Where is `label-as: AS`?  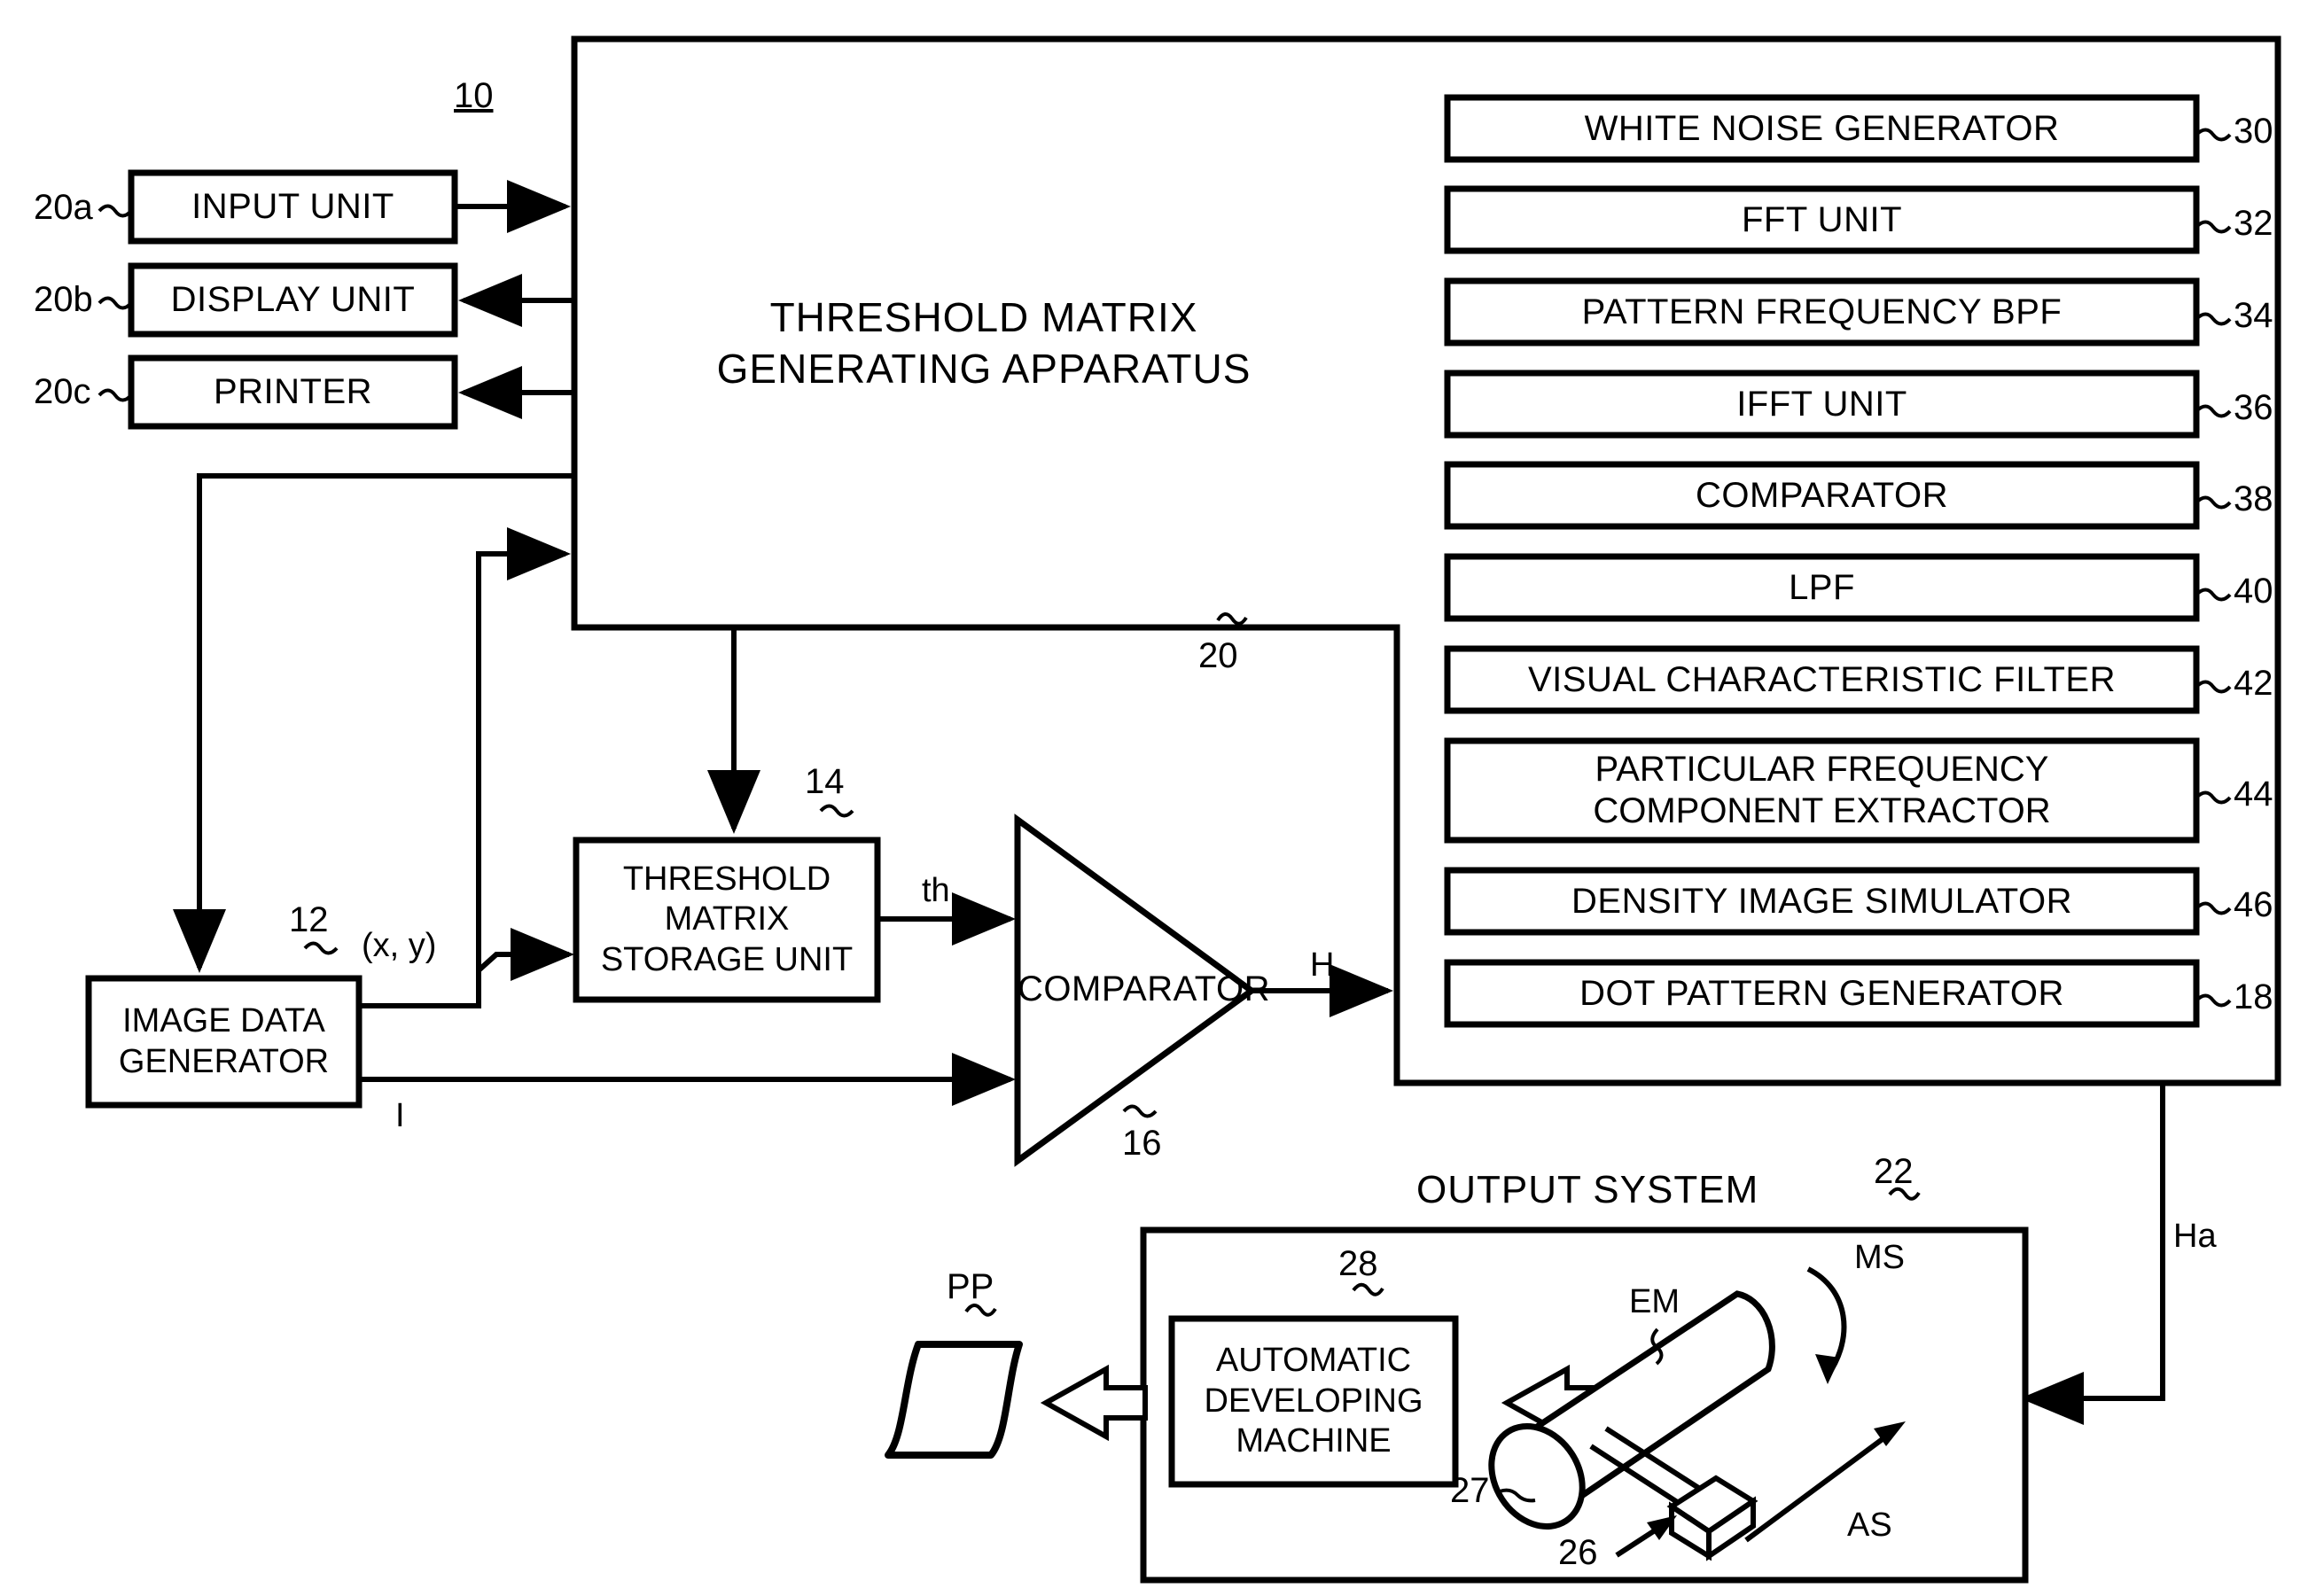 label-as: AS is located at coordinates (1869, 1525).